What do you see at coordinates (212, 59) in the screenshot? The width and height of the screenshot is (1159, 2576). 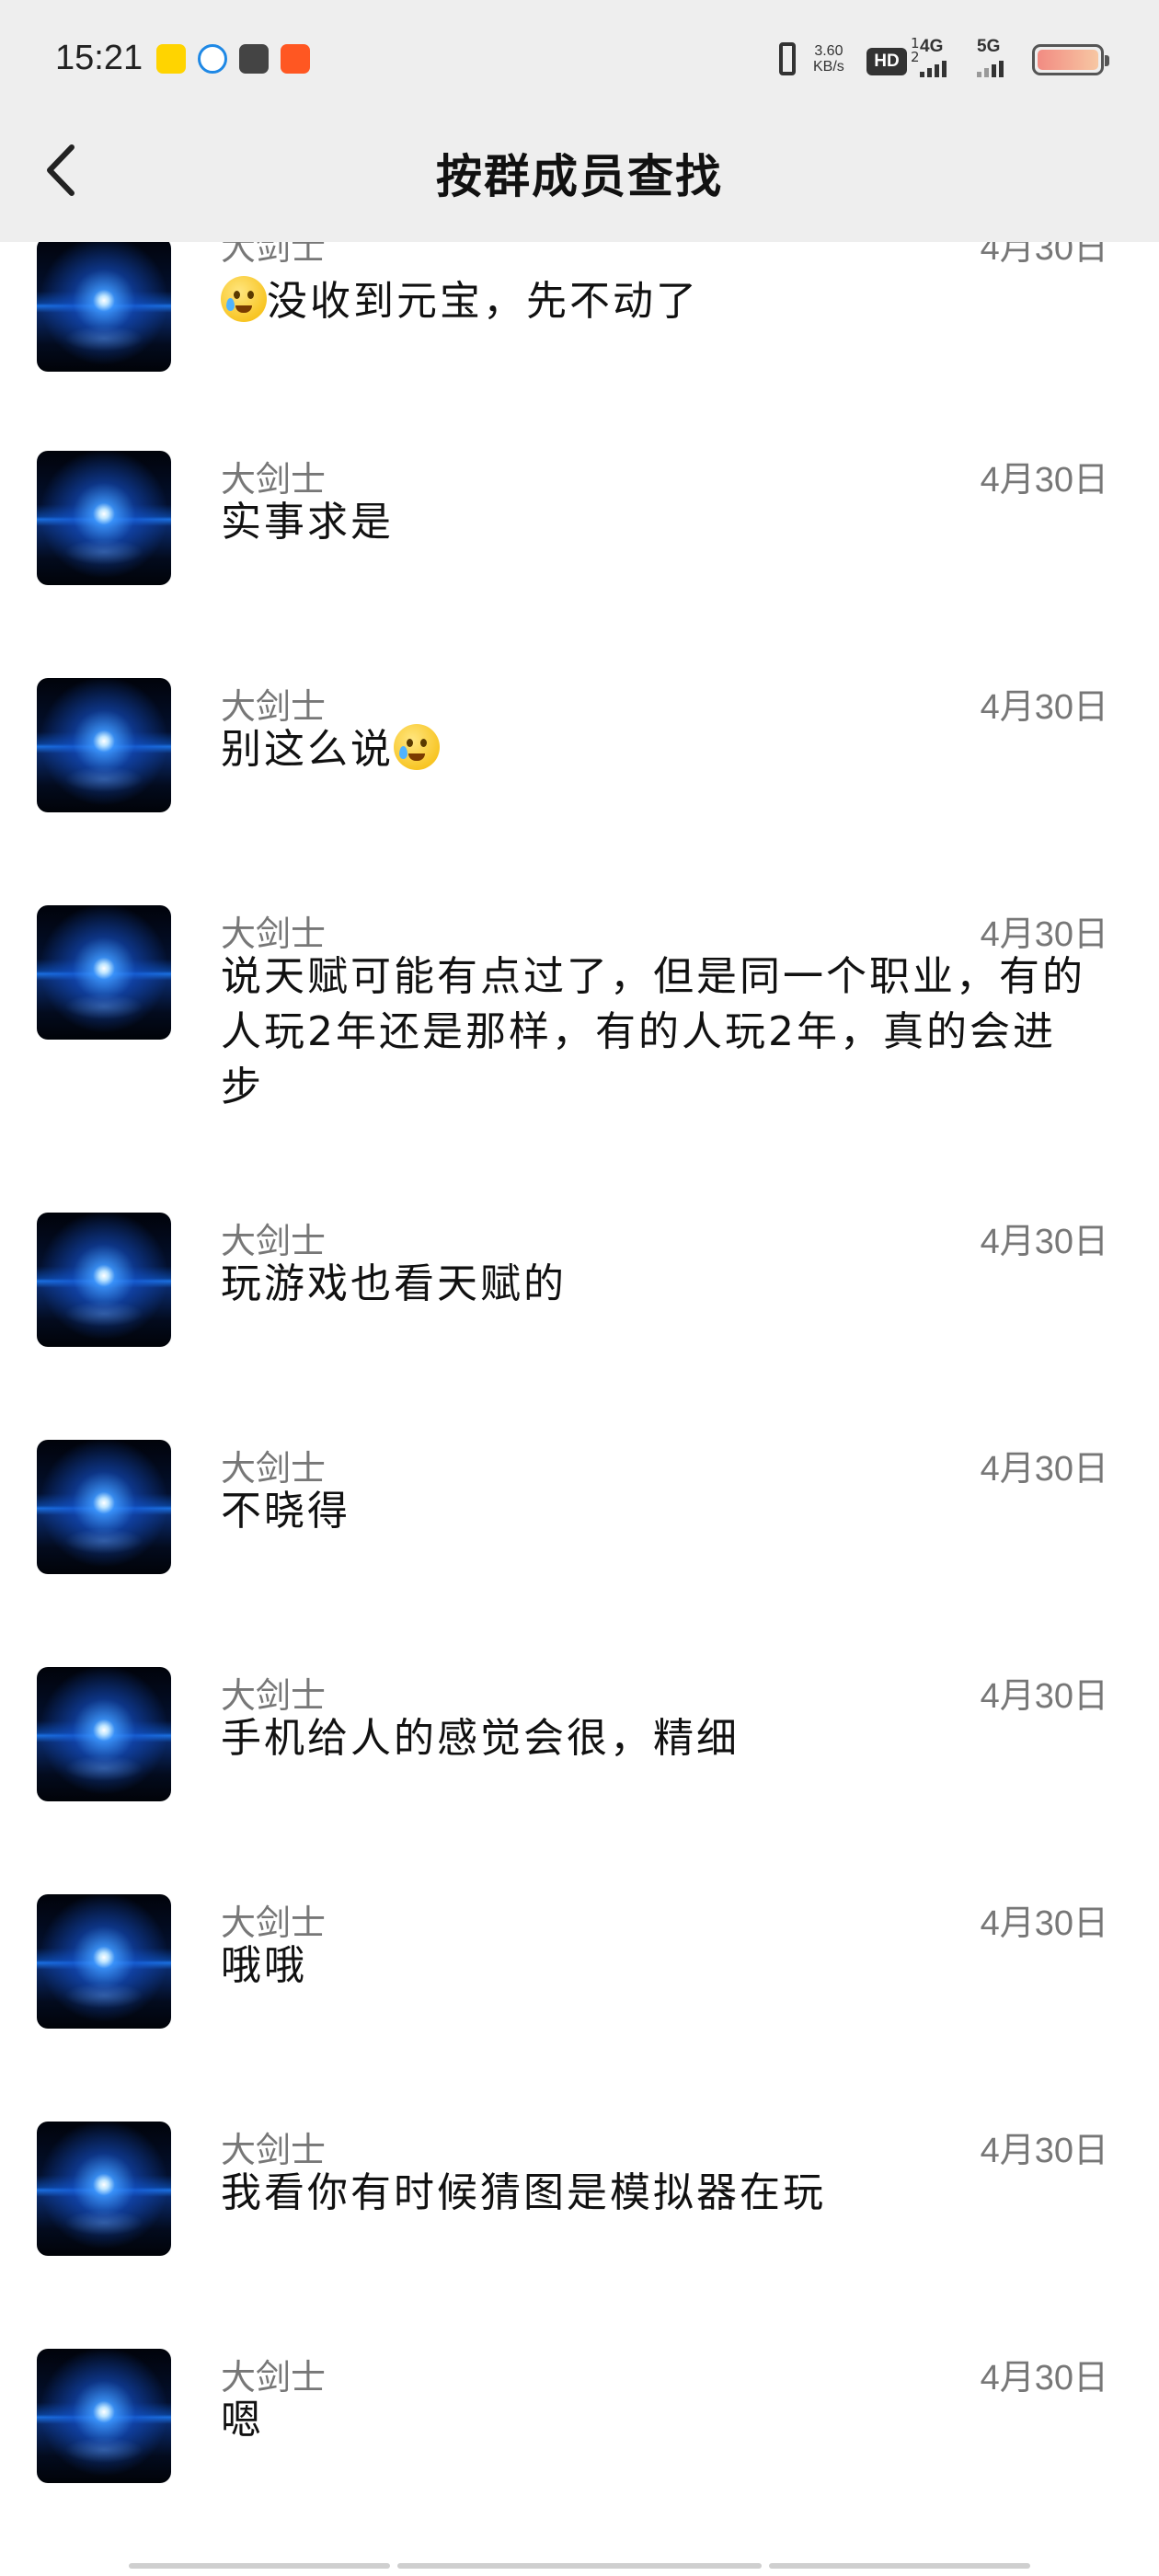 I see `browser-app-icon` at bounding box center [212, 59].